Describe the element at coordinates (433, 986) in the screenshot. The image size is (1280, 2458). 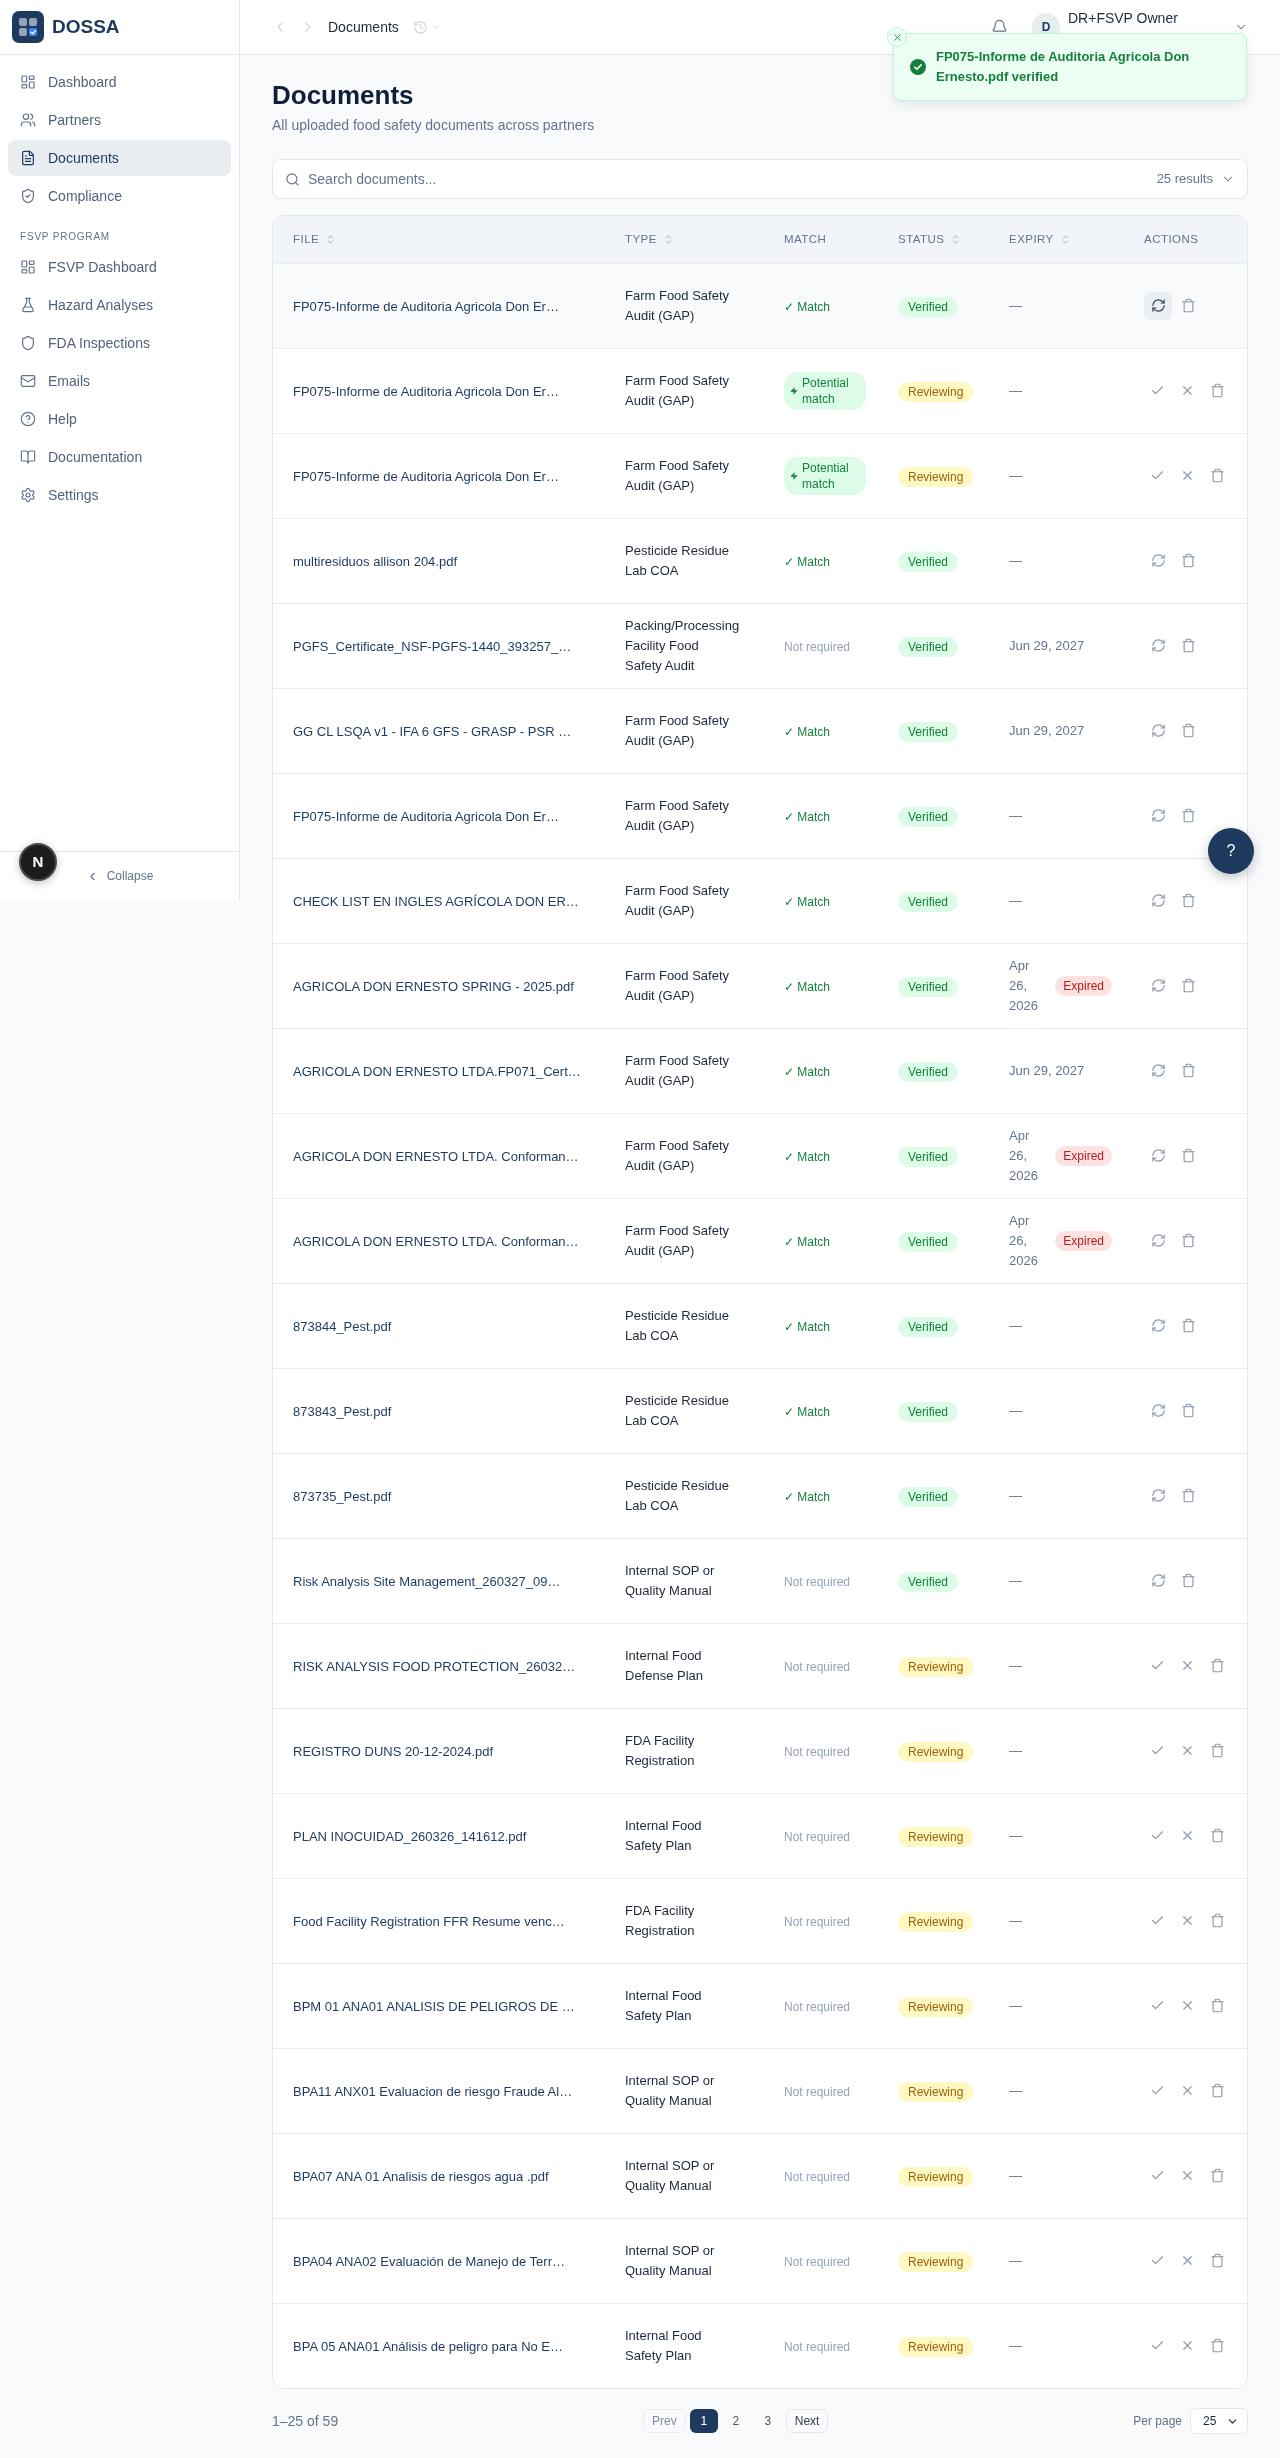
I see `file-name: AGRICOLA DON ERNESTO SPRING - 2025.pdf` at that location.